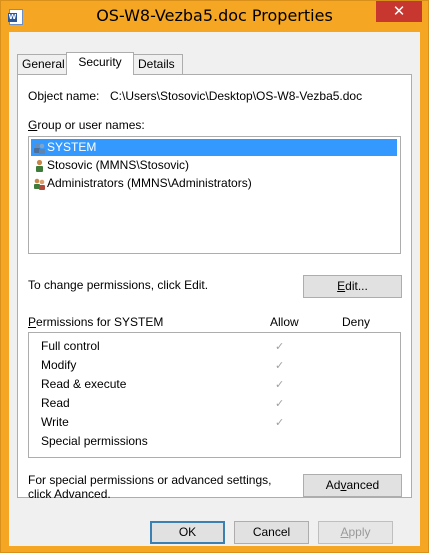 The height and width of the screenshot is (553, 429). I want to click on deny-column-header: Deny, so click(356, 322).